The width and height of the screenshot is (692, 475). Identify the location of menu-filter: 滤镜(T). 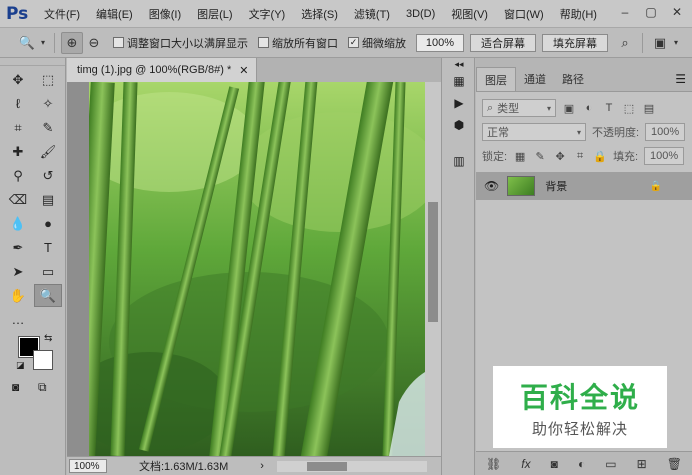
(372, 14).